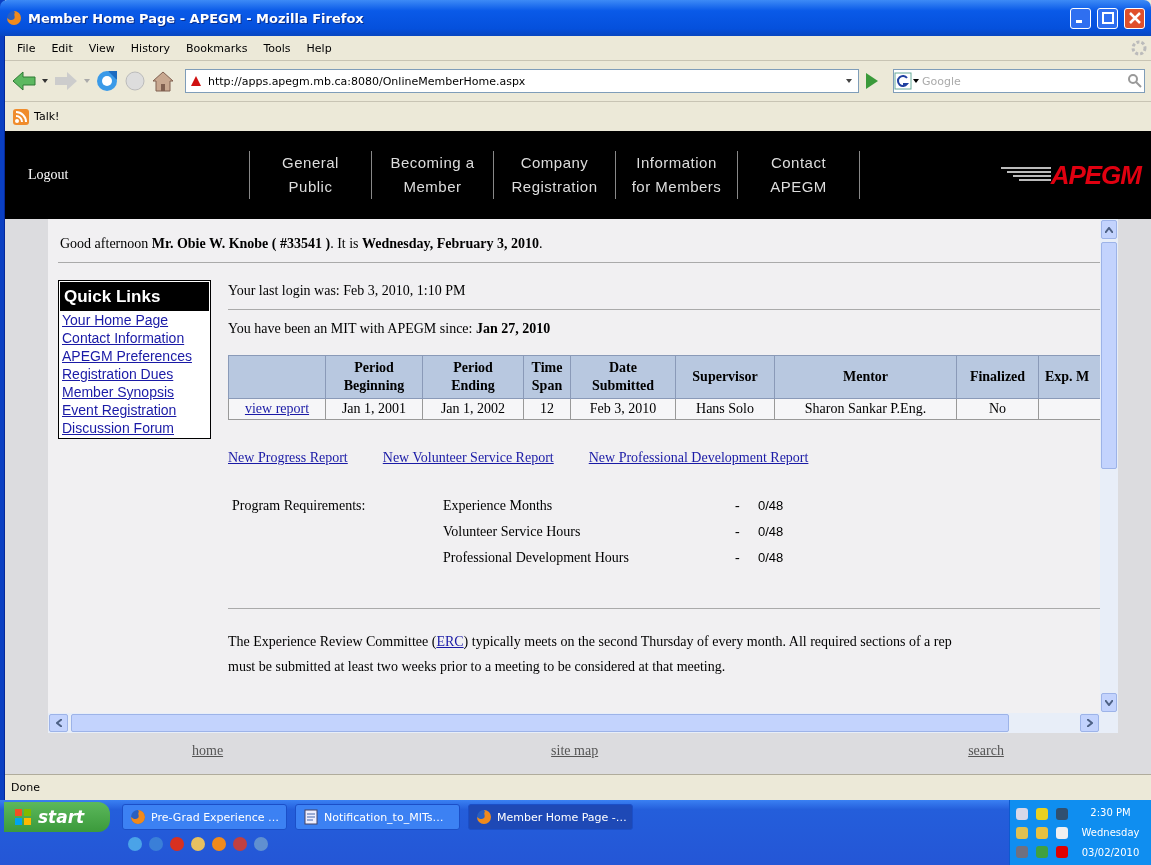 The image size is (1151, 865). What do you see at coordinates (698, 458) in the screenshot?
I see `new-report-link: New Professional Development Report` at bounding box center [698, 458].